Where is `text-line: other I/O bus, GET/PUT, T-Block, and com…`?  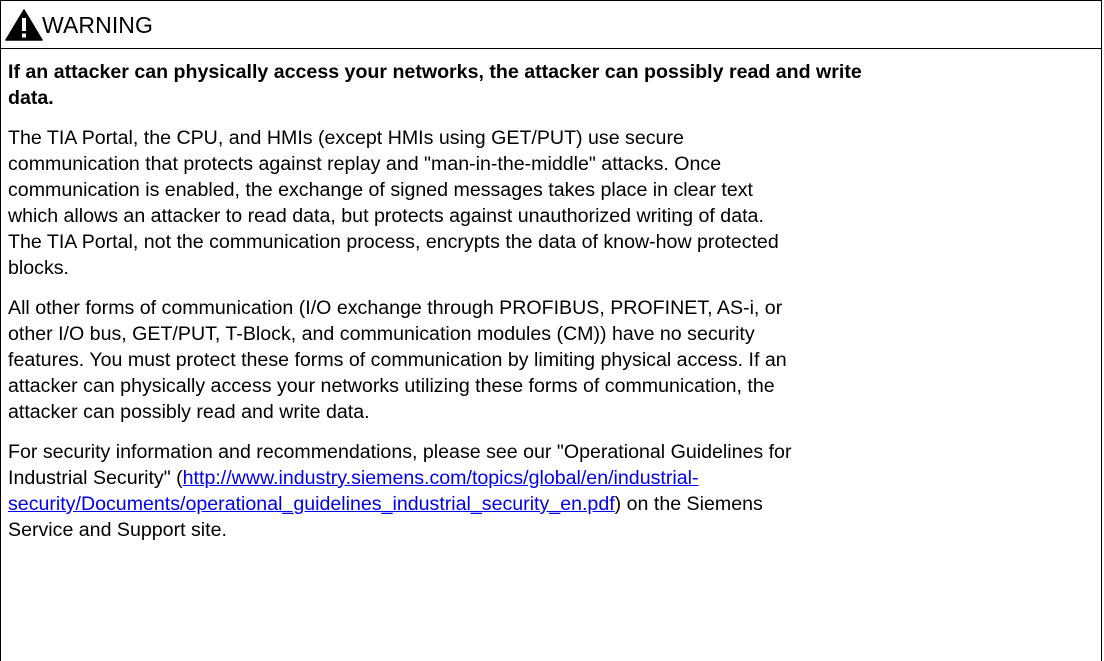
text-line: other I/O bus, GET/PUT, T-Block, and com… is located at coordinates (381, 334).